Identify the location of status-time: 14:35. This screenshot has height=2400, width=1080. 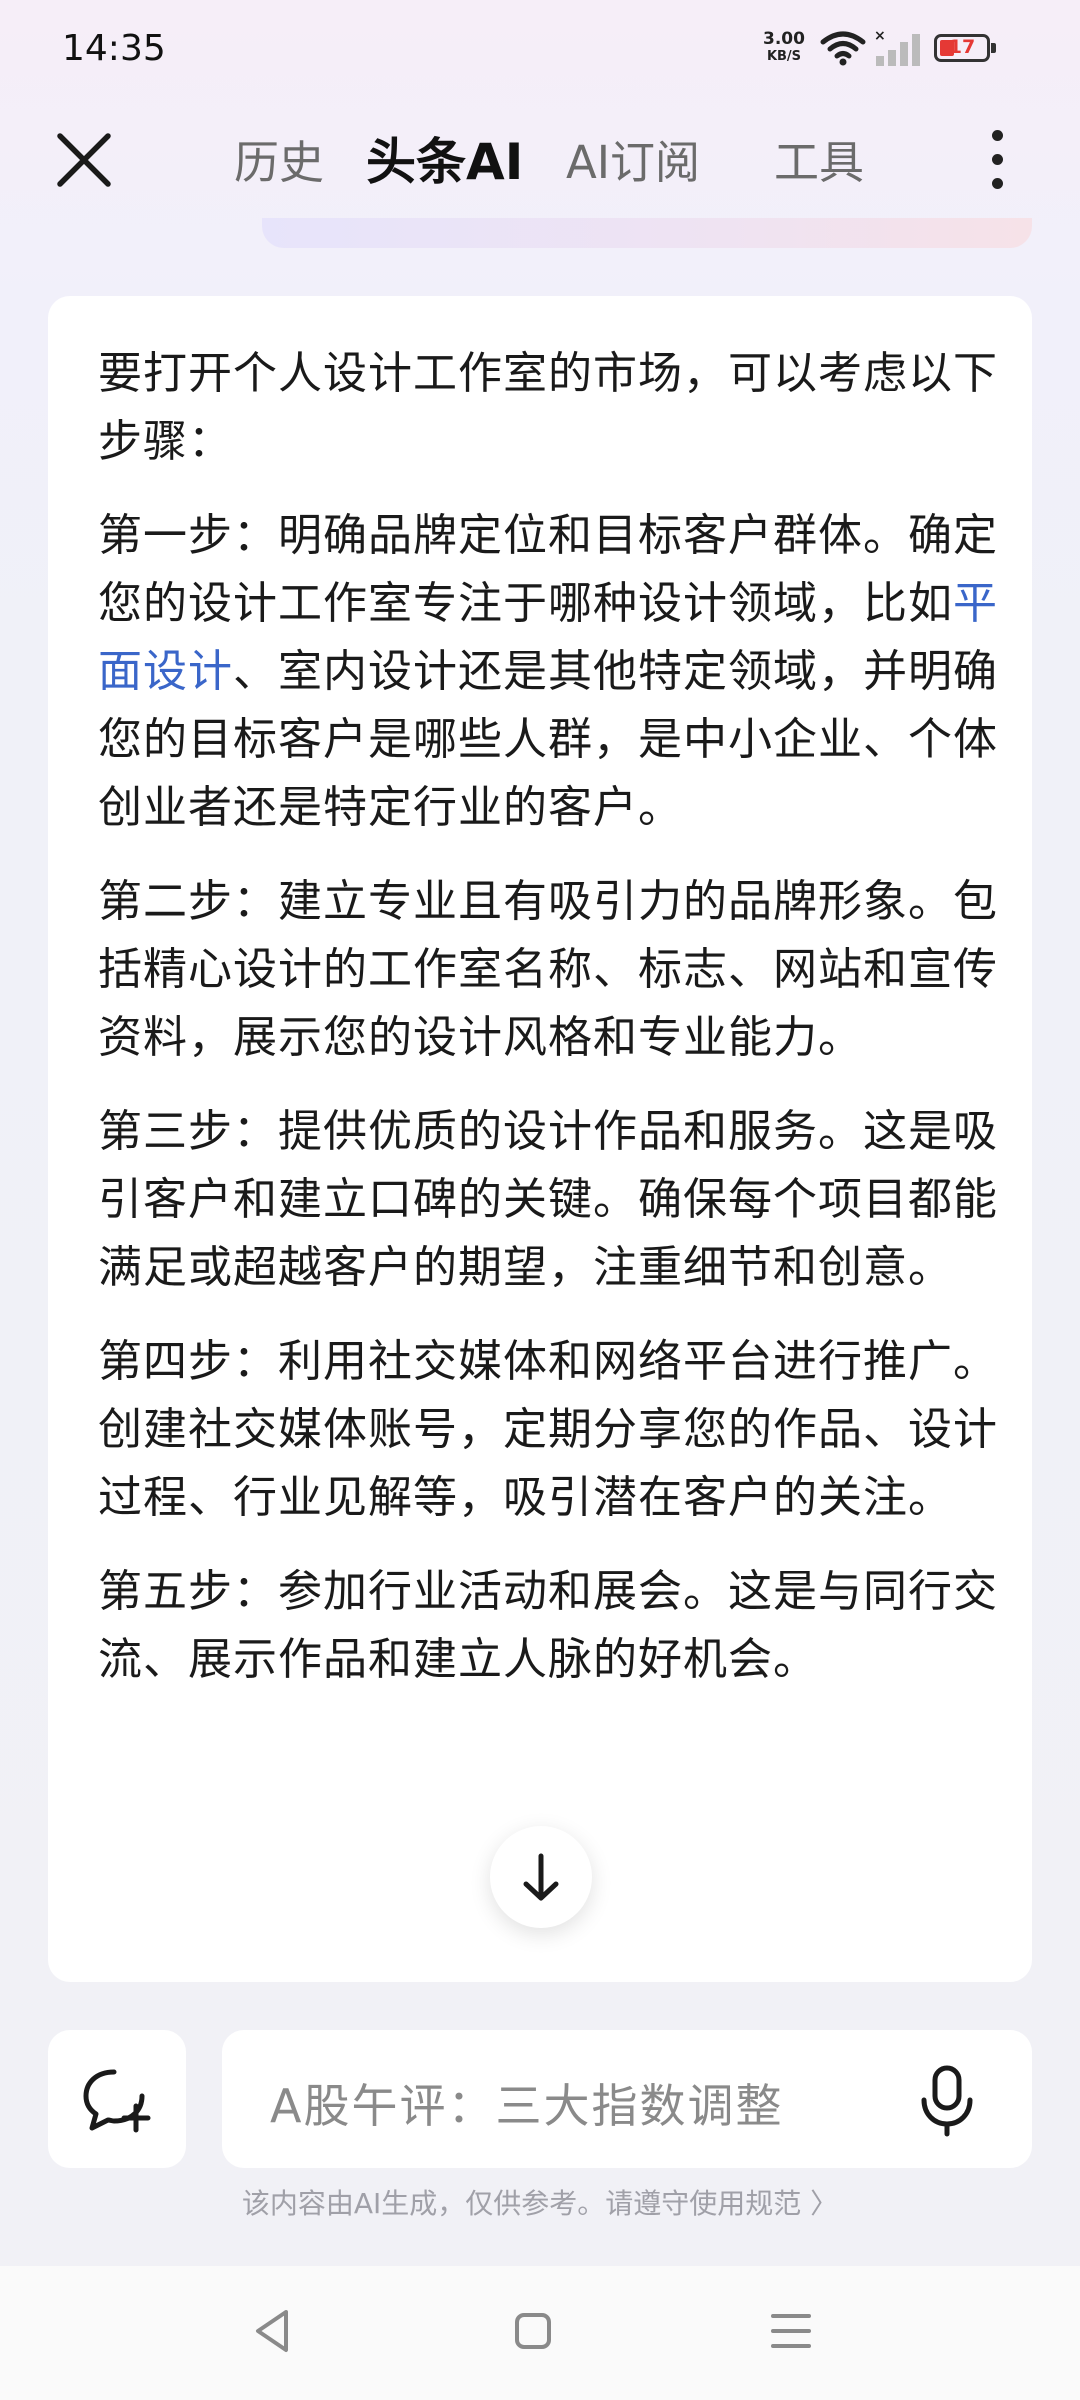
(114, 48).